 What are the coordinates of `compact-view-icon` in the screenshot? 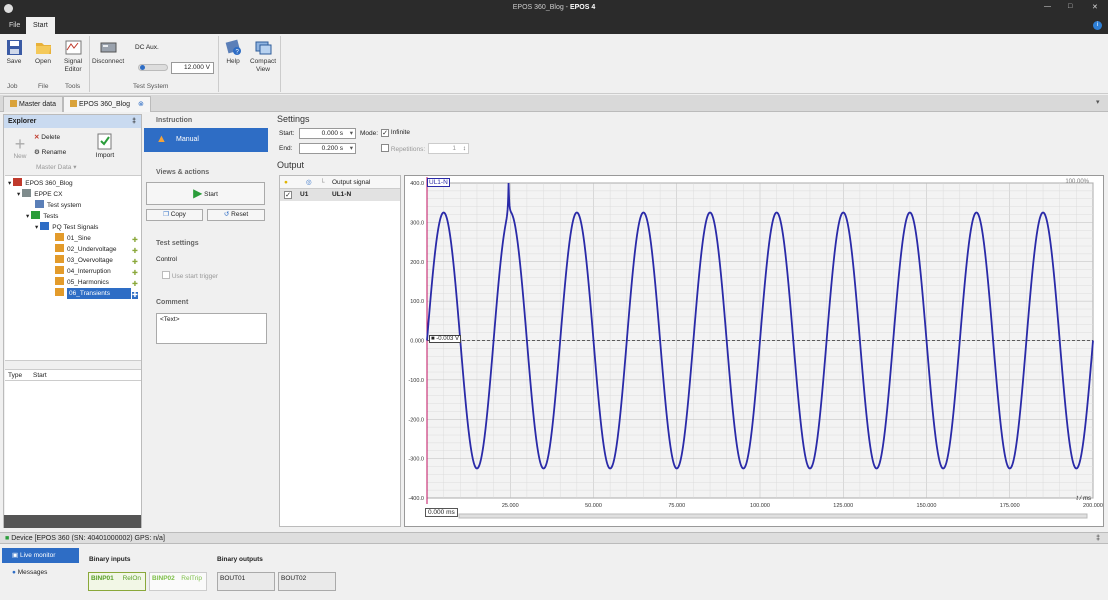 It's located at (263, 48).